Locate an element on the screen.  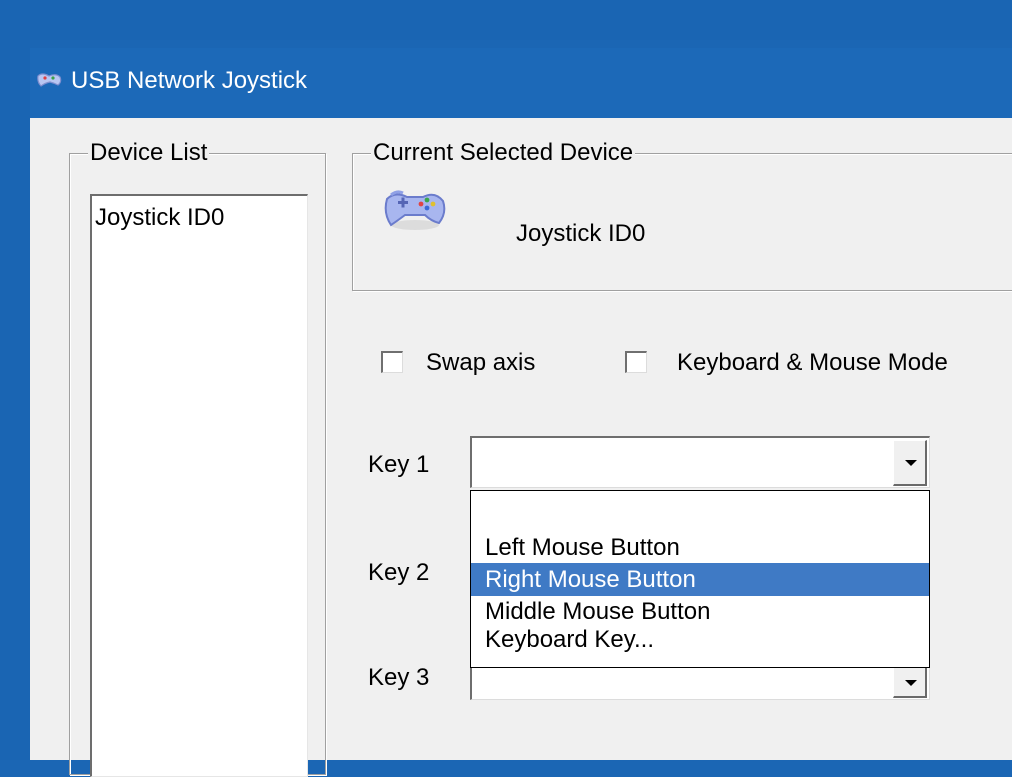
device-list-label: Device List is located at coordinates (149, 153).